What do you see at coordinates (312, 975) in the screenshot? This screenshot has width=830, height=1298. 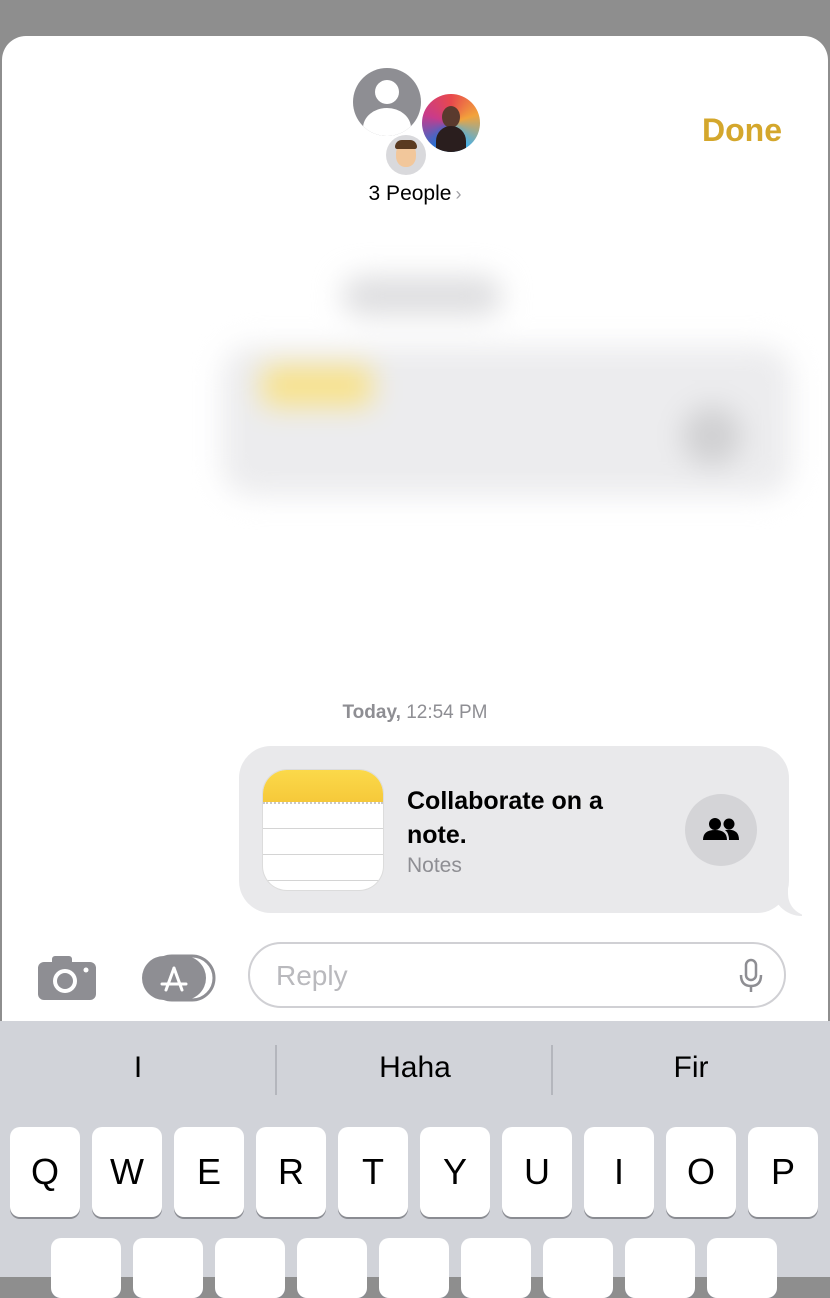 I see `reply-placeholder: Reply` at bounding box center [312, 975].